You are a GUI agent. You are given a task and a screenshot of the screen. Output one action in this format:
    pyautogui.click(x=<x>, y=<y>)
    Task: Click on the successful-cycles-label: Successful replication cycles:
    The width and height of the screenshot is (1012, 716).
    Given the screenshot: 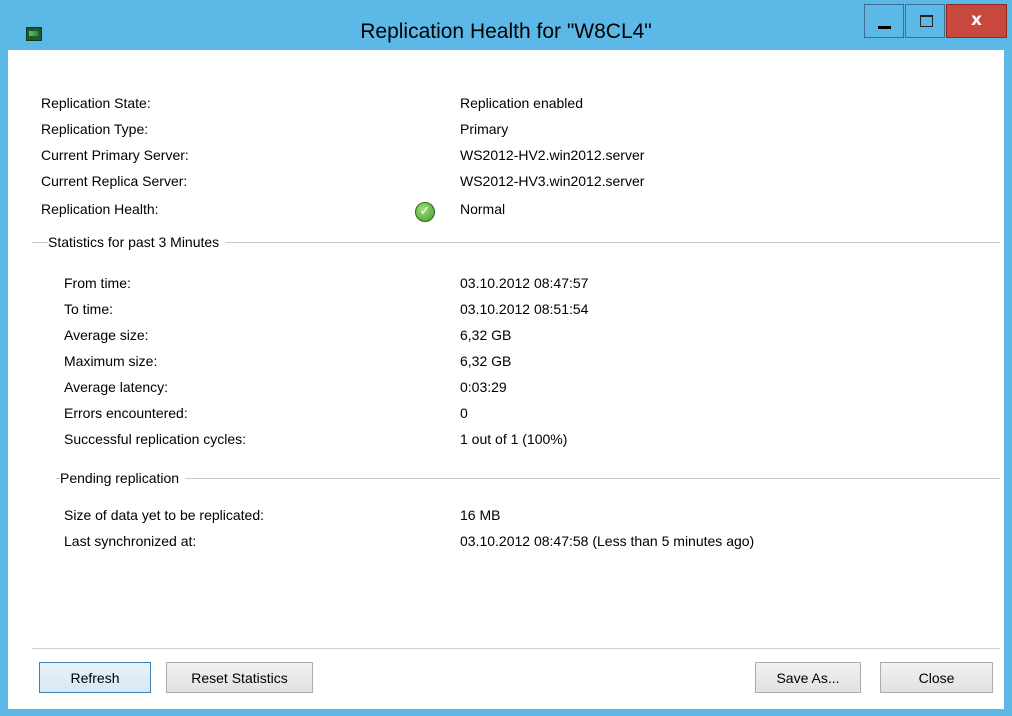 What is the action you would take?
    pyautogui.click(x=155, y=439)
    